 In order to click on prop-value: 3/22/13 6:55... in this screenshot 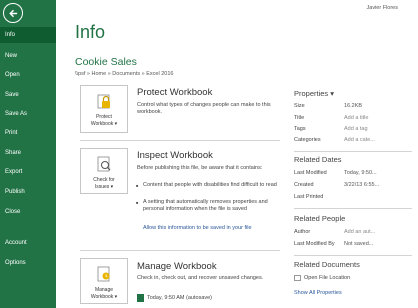, I will do `click(362, 185)`.